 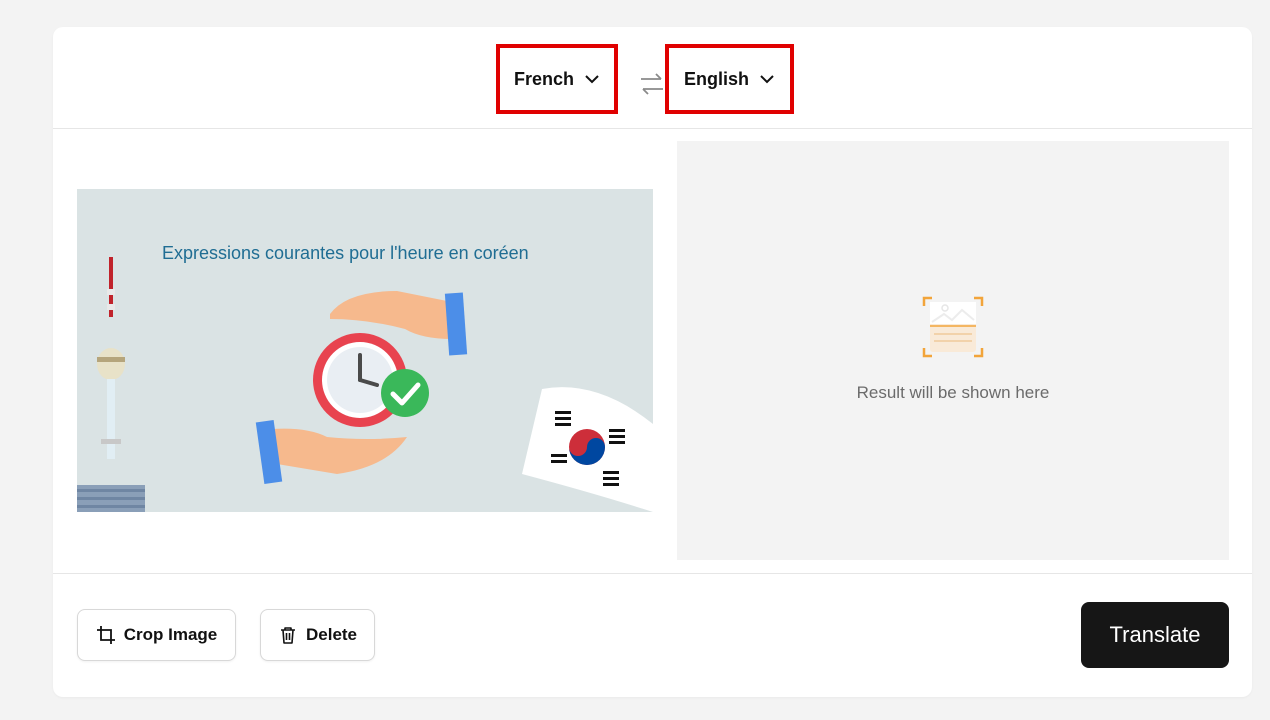 I want to click on translate-button: Translate, so click(x=1155, y=635).